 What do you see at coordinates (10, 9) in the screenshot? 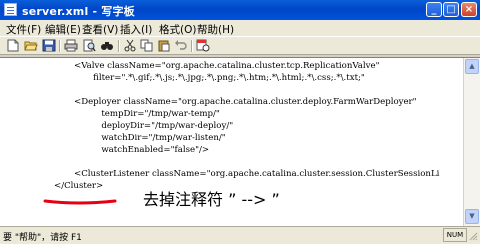
I see `wordpad-app-icon` at bounding box center [10, 9].